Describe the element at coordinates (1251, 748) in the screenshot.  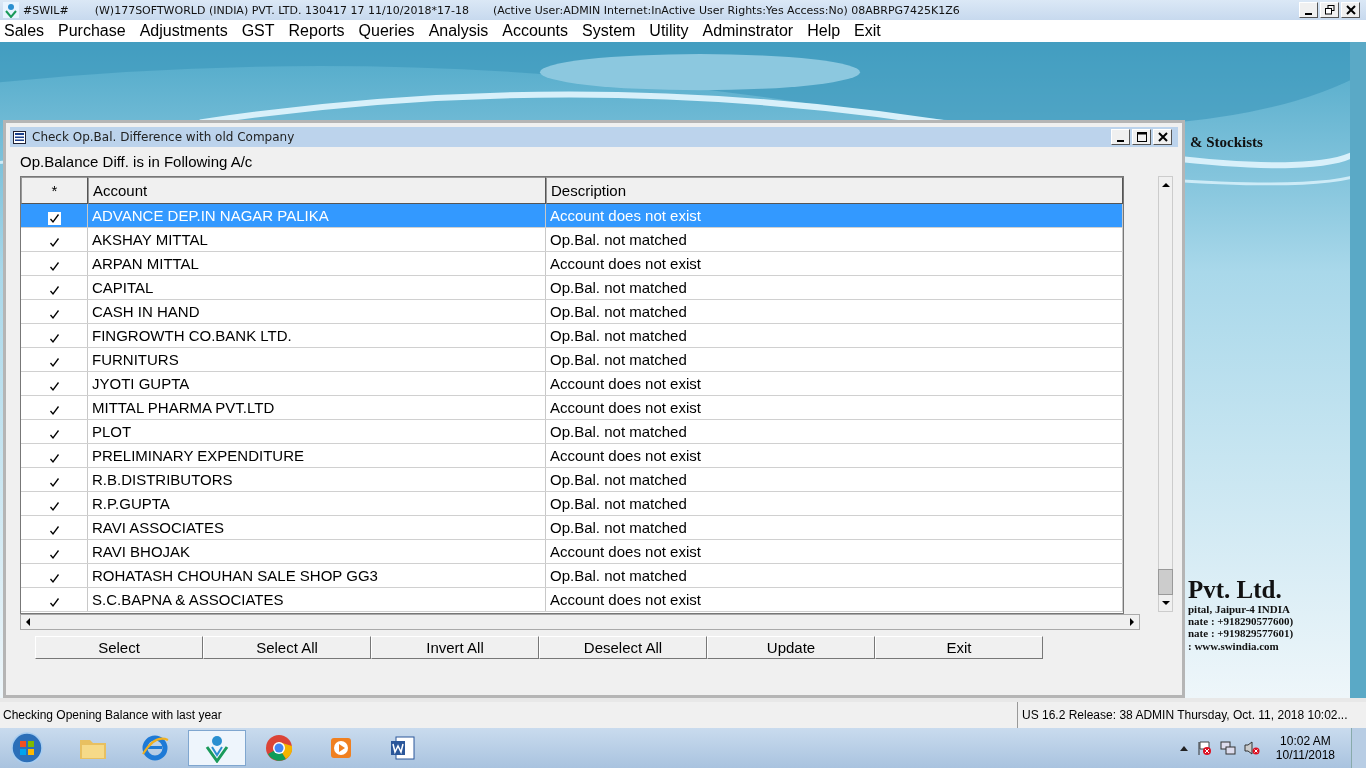
I see `speaker-muted-icon` at that location.